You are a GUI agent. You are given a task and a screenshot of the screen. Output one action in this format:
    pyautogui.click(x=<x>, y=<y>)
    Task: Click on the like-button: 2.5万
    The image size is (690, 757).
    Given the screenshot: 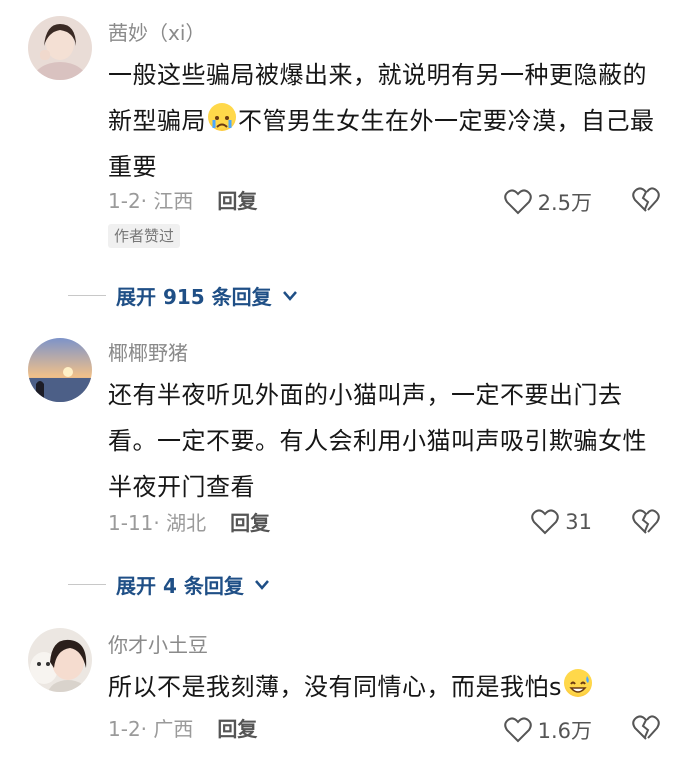 What is the action you would take?
    pyautogui.click(x=547, y=202)
    